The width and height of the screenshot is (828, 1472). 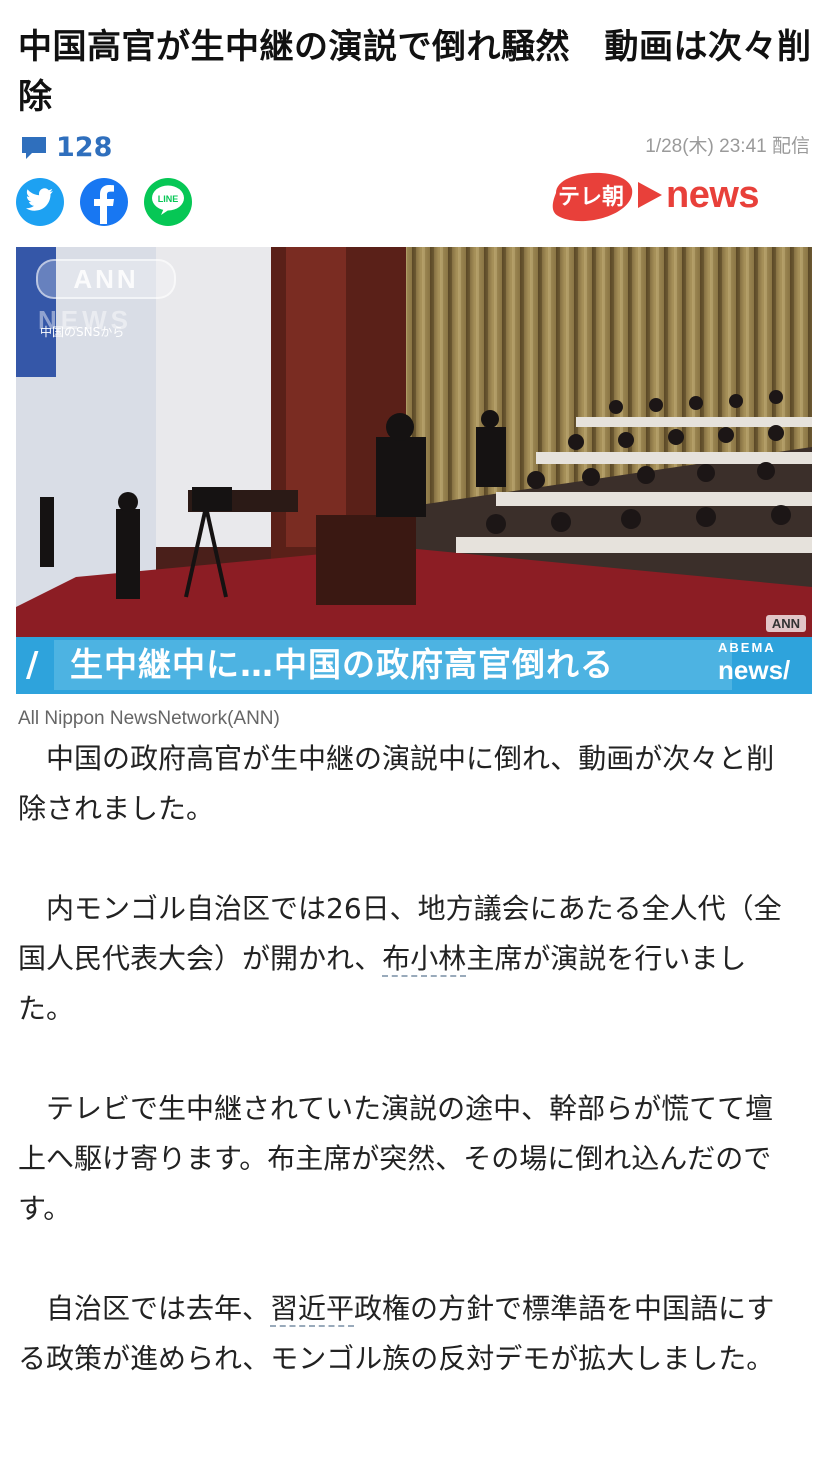 I want to click on line-icon: LINE, so click(x=168, y=202).